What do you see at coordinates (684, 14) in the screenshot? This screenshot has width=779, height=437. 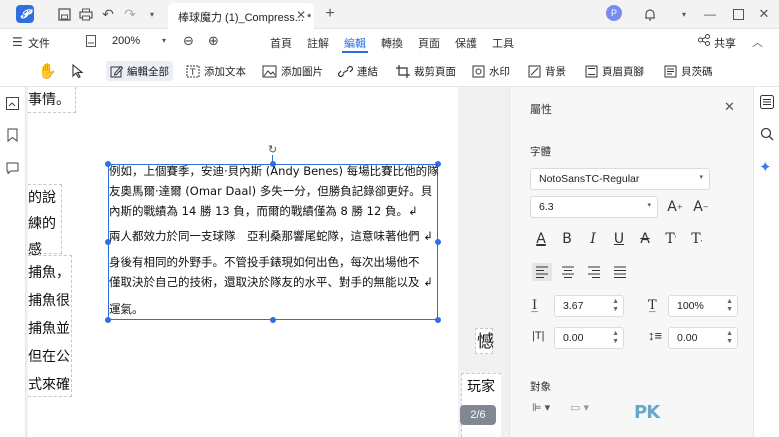 I see `window-options-icon: ▾` at bounding box center [684, 14].